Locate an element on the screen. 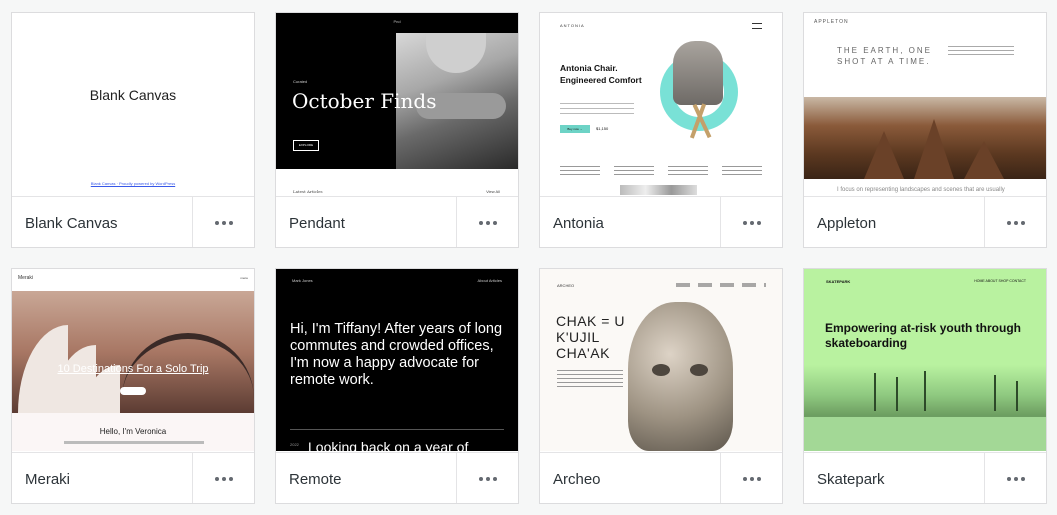  preview-hero: 10 Destinations For a Solo Trip is located at coordinates (133, 352).